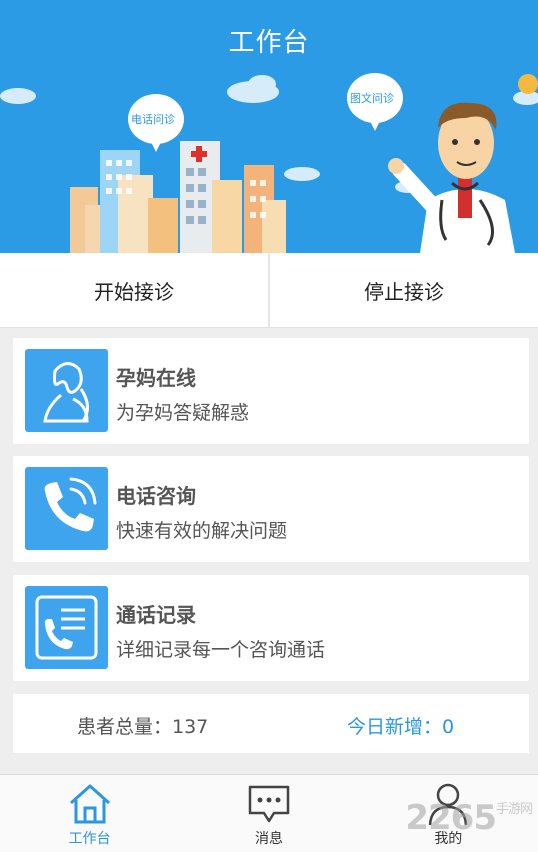  I want to click on home-icon, so click(89, 804).